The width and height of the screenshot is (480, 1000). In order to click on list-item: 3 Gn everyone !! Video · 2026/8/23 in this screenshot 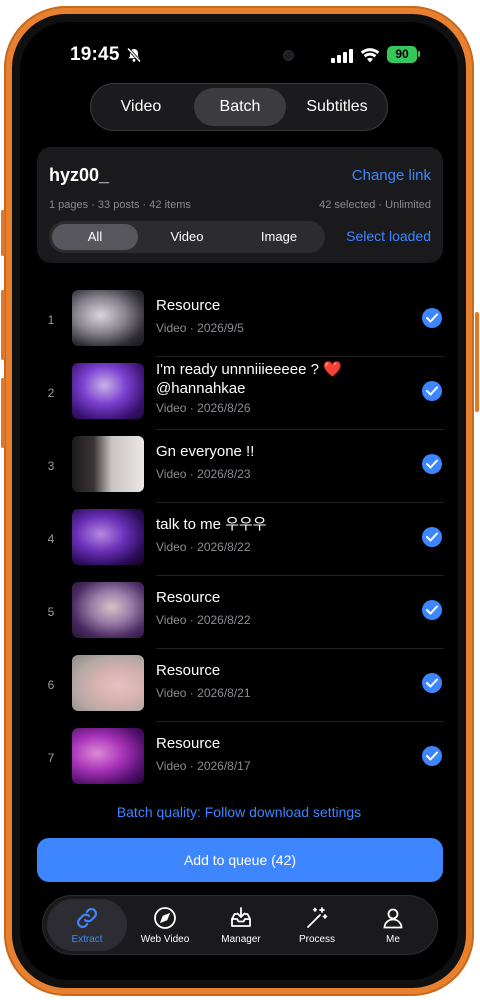, I will do `click(239, 466)`.